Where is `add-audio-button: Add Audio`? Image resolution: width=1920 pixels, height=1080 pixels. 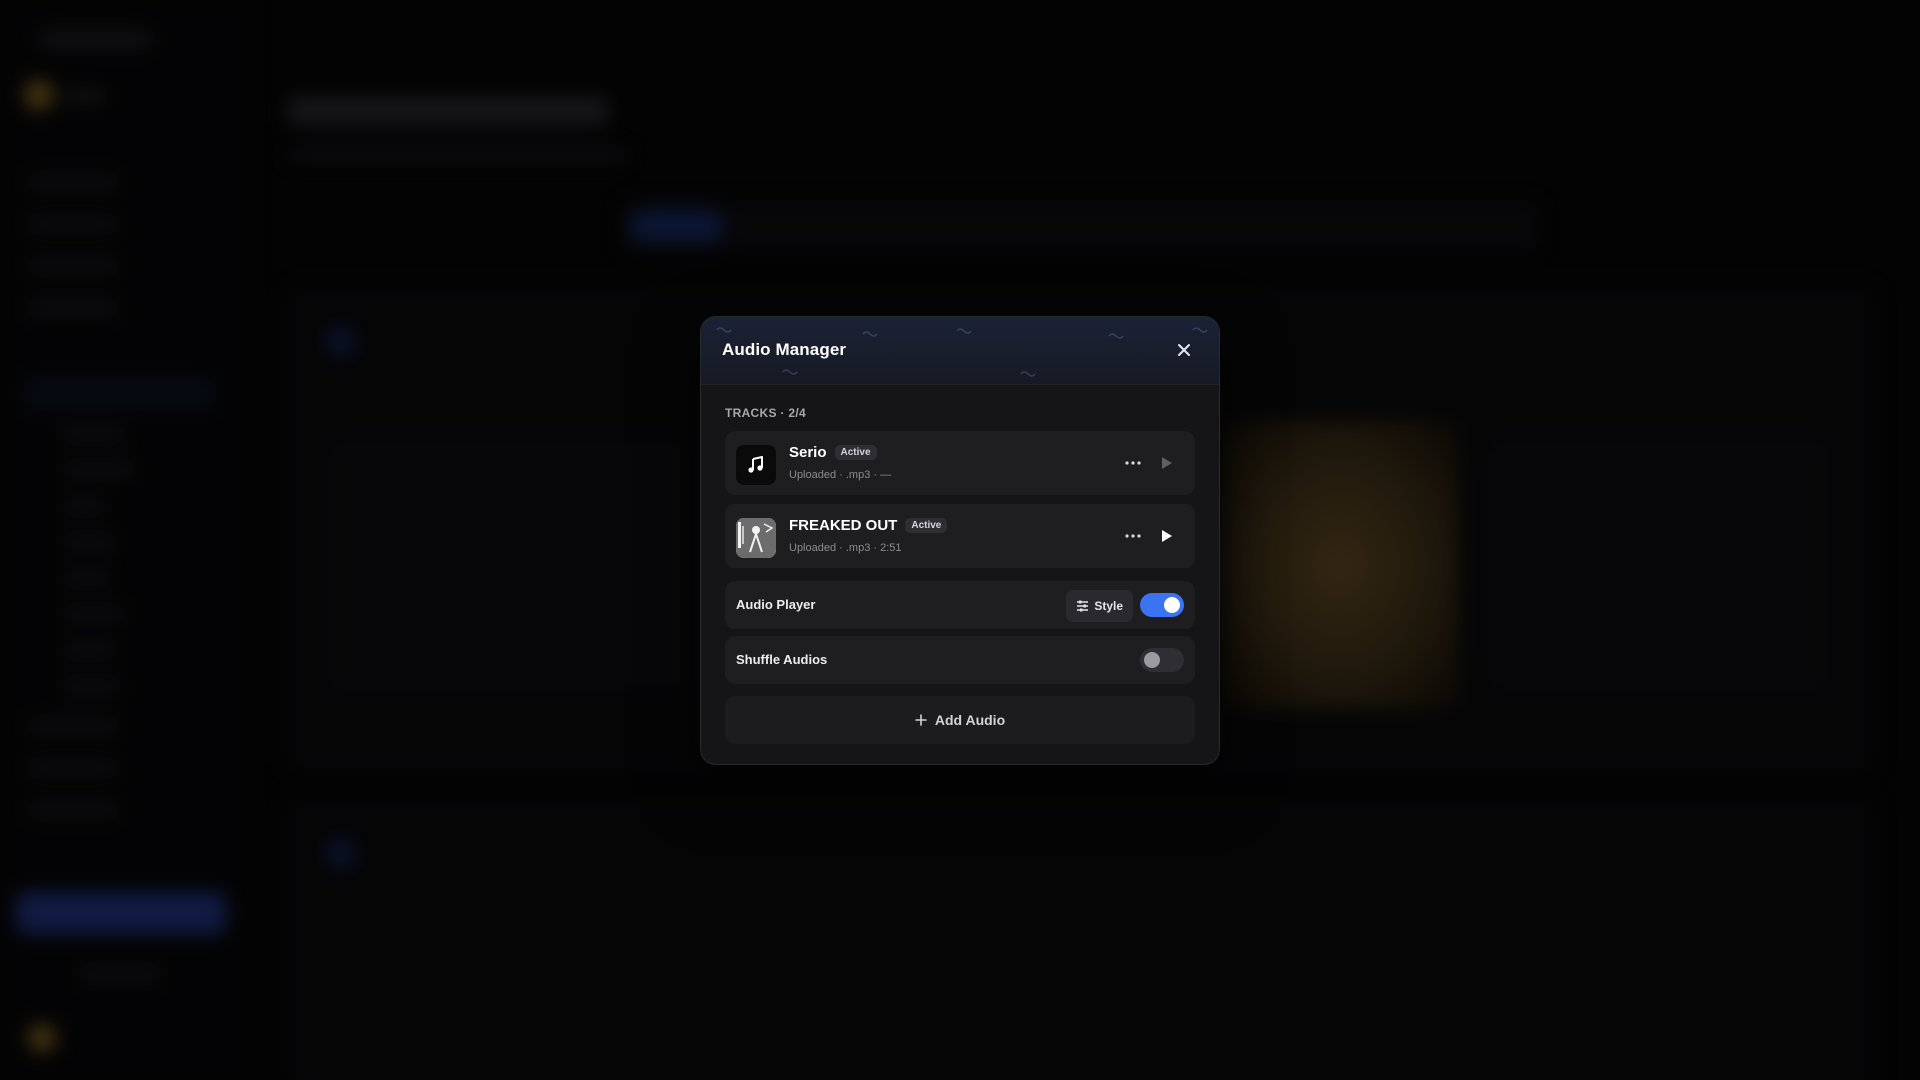
add-audio-button: Add Audio is located at coordinates (960, 720).